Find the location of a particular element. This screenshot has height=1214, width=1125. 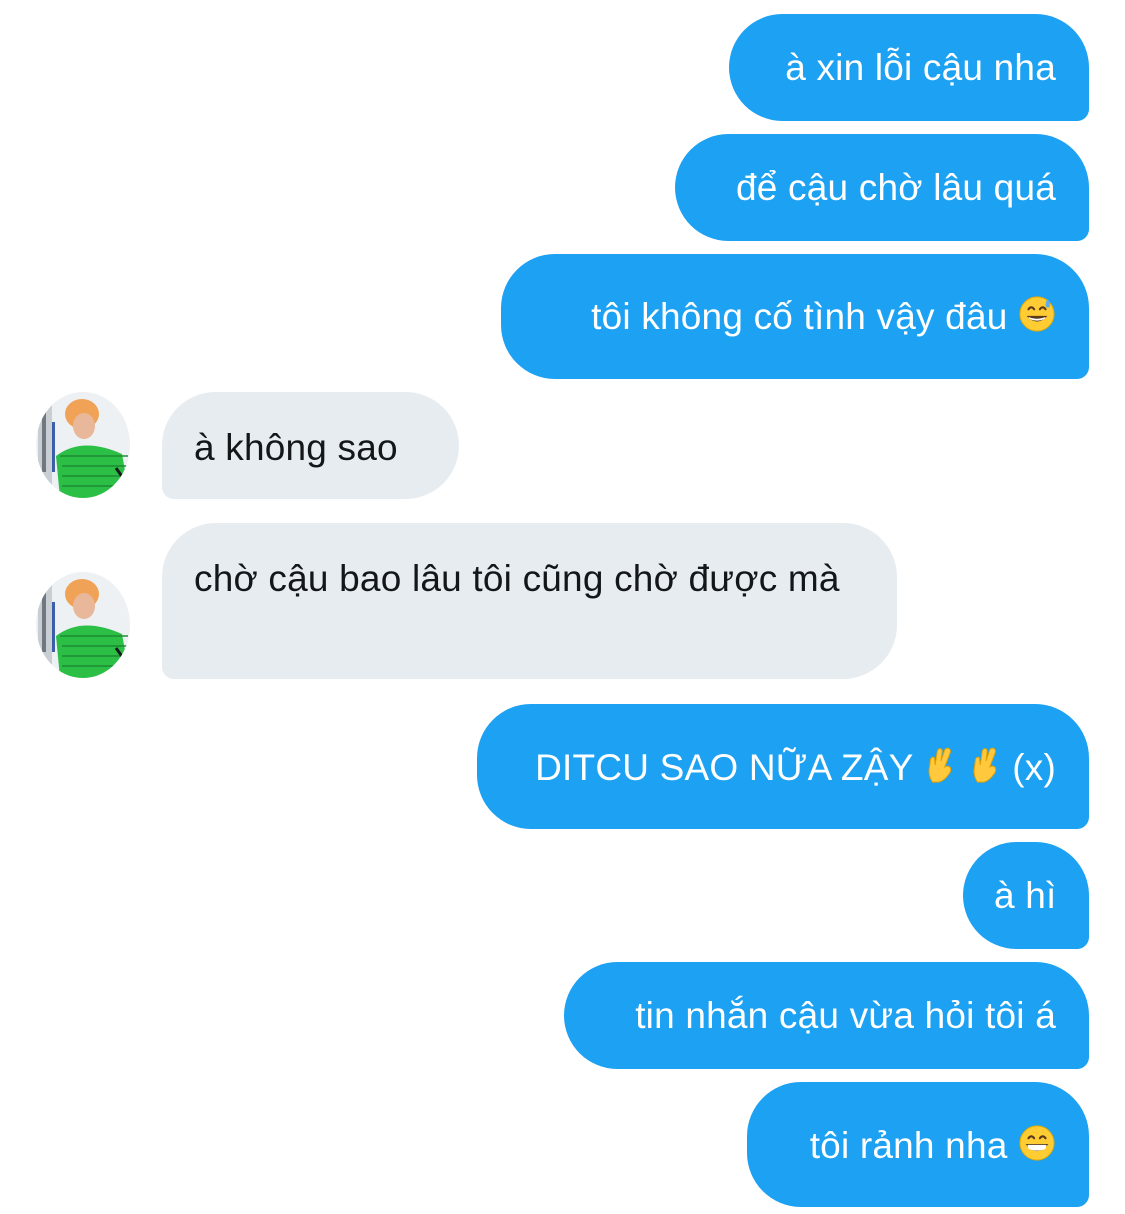

message-text: à xin lỗi cậu nha is located at coordinates (920, 67).